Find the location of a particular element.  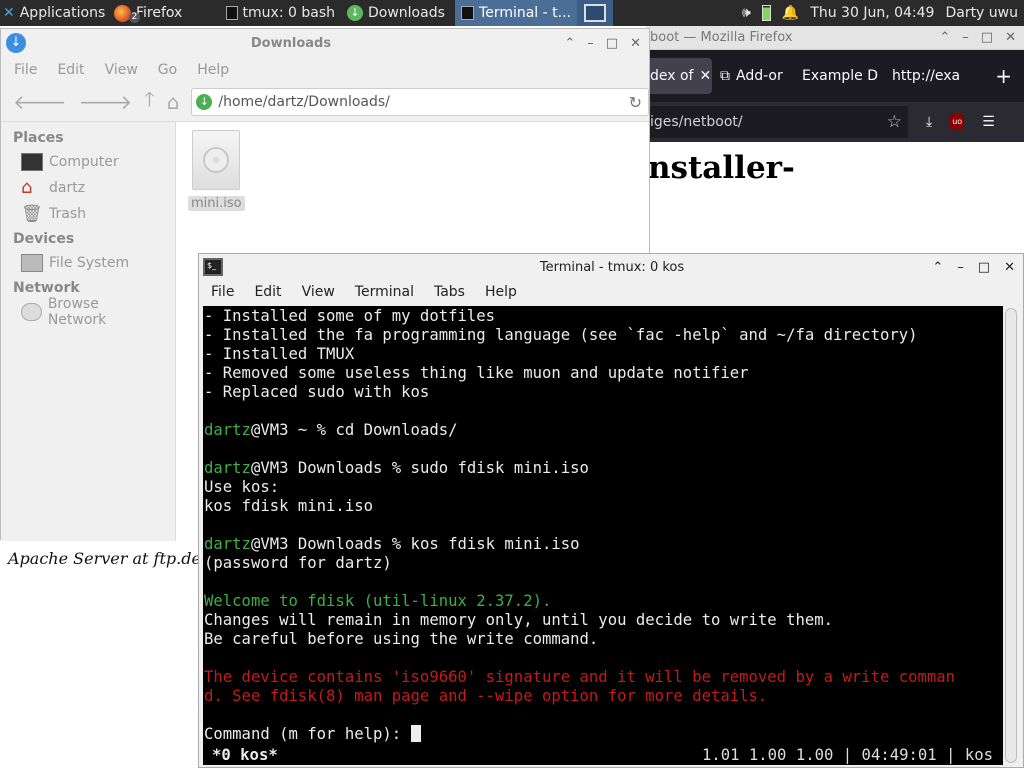

menu-terminal: Terminal is located at coordinates (384, 292).